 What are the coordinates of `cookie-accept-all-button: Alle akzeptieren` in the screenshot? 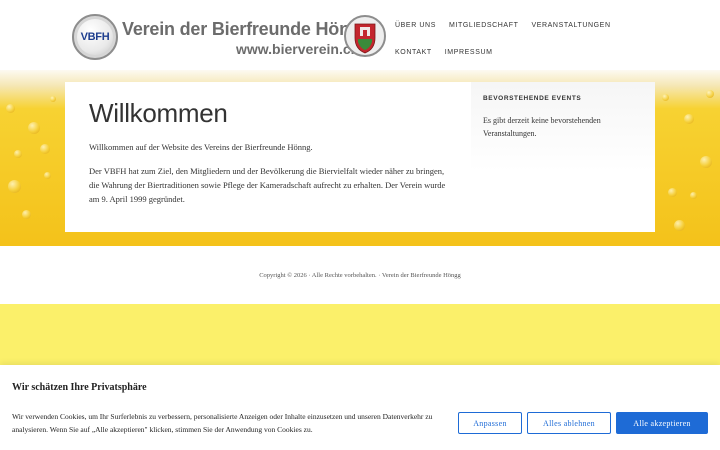 It's located at (662, 423).